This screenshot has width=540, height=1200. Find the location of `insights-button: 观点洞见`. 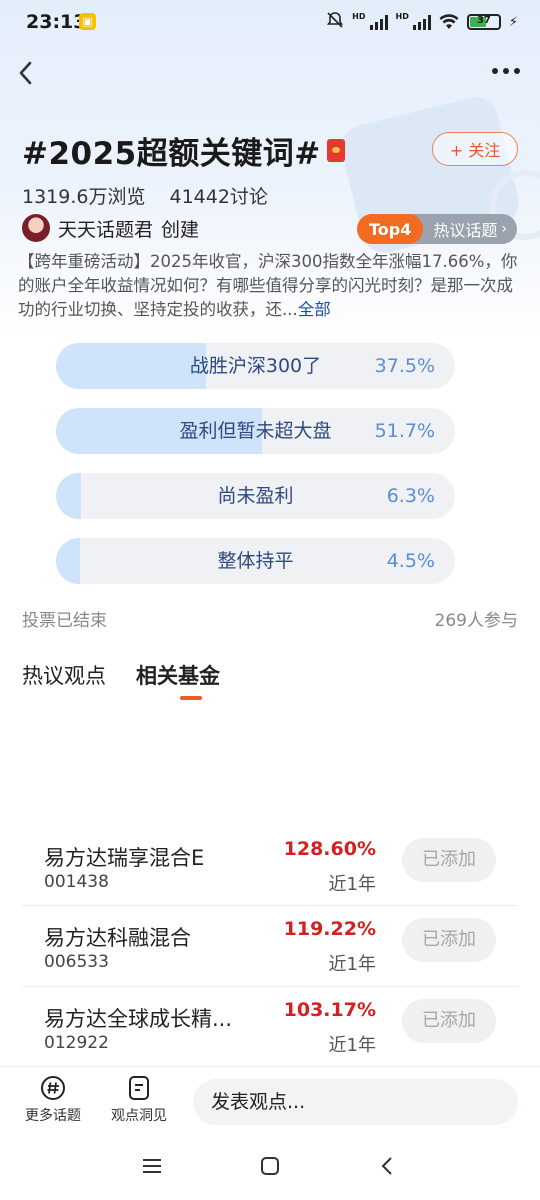

insights-button: 观点洞见 is located at coordinates (139, 1100).